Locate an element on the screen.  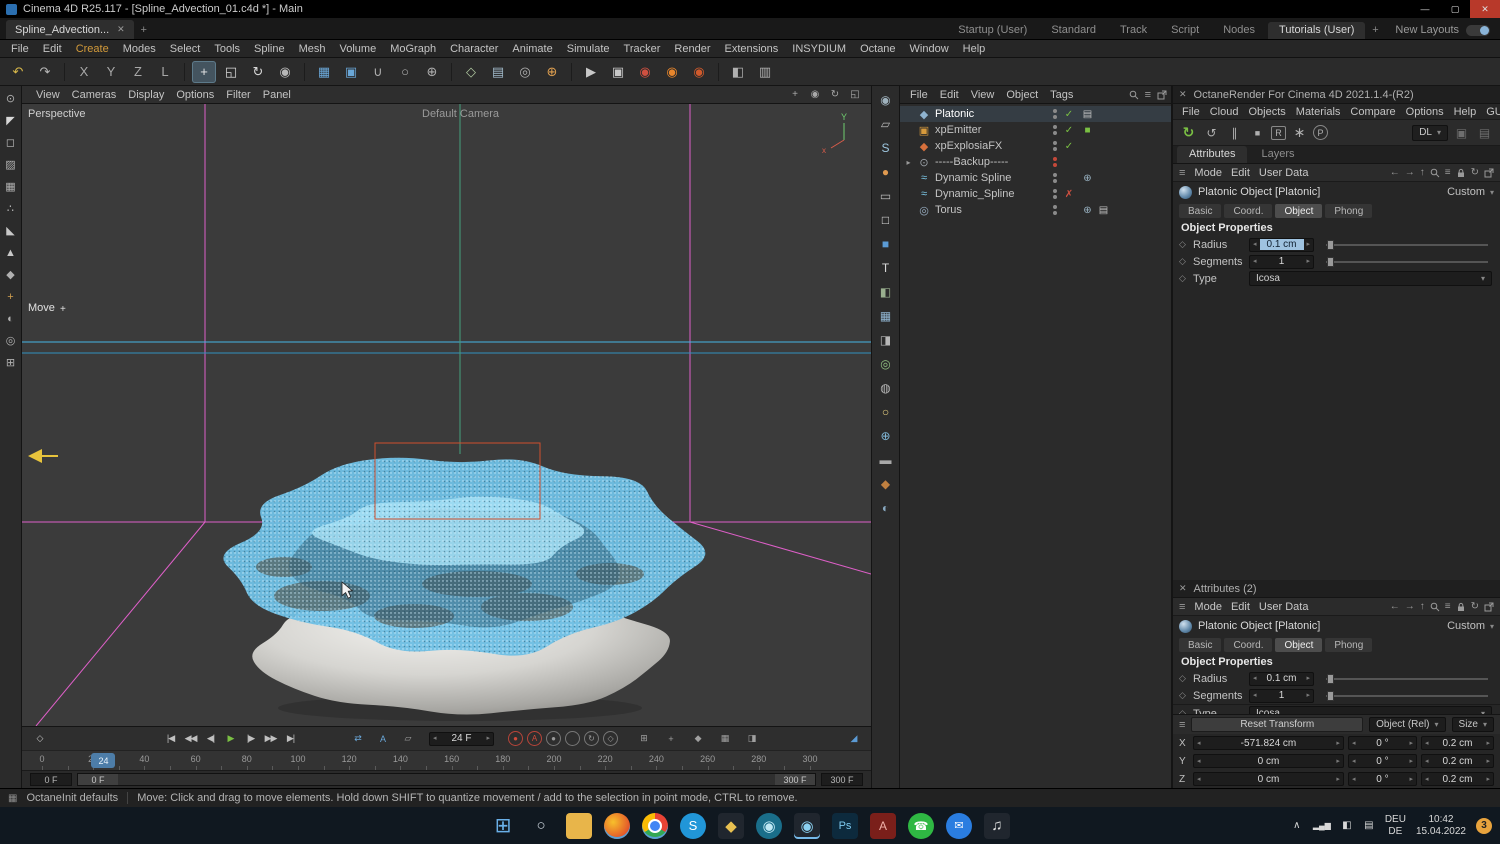
menu-modes: Modes is located at coordinates (139, 49).